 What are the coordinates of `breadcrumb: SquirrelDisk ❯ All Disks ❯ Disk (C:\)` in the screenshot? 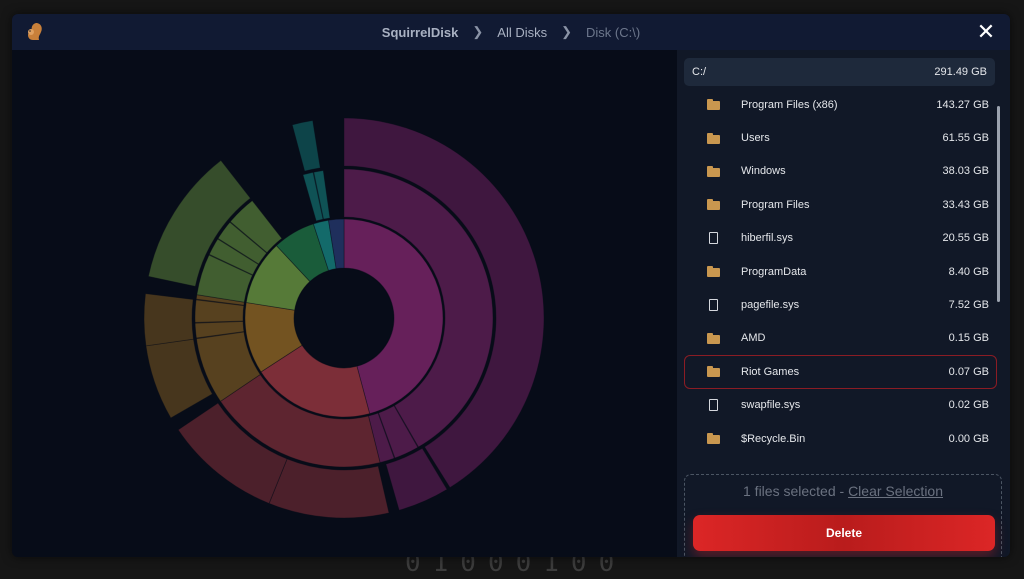 It's located at (511, 32).